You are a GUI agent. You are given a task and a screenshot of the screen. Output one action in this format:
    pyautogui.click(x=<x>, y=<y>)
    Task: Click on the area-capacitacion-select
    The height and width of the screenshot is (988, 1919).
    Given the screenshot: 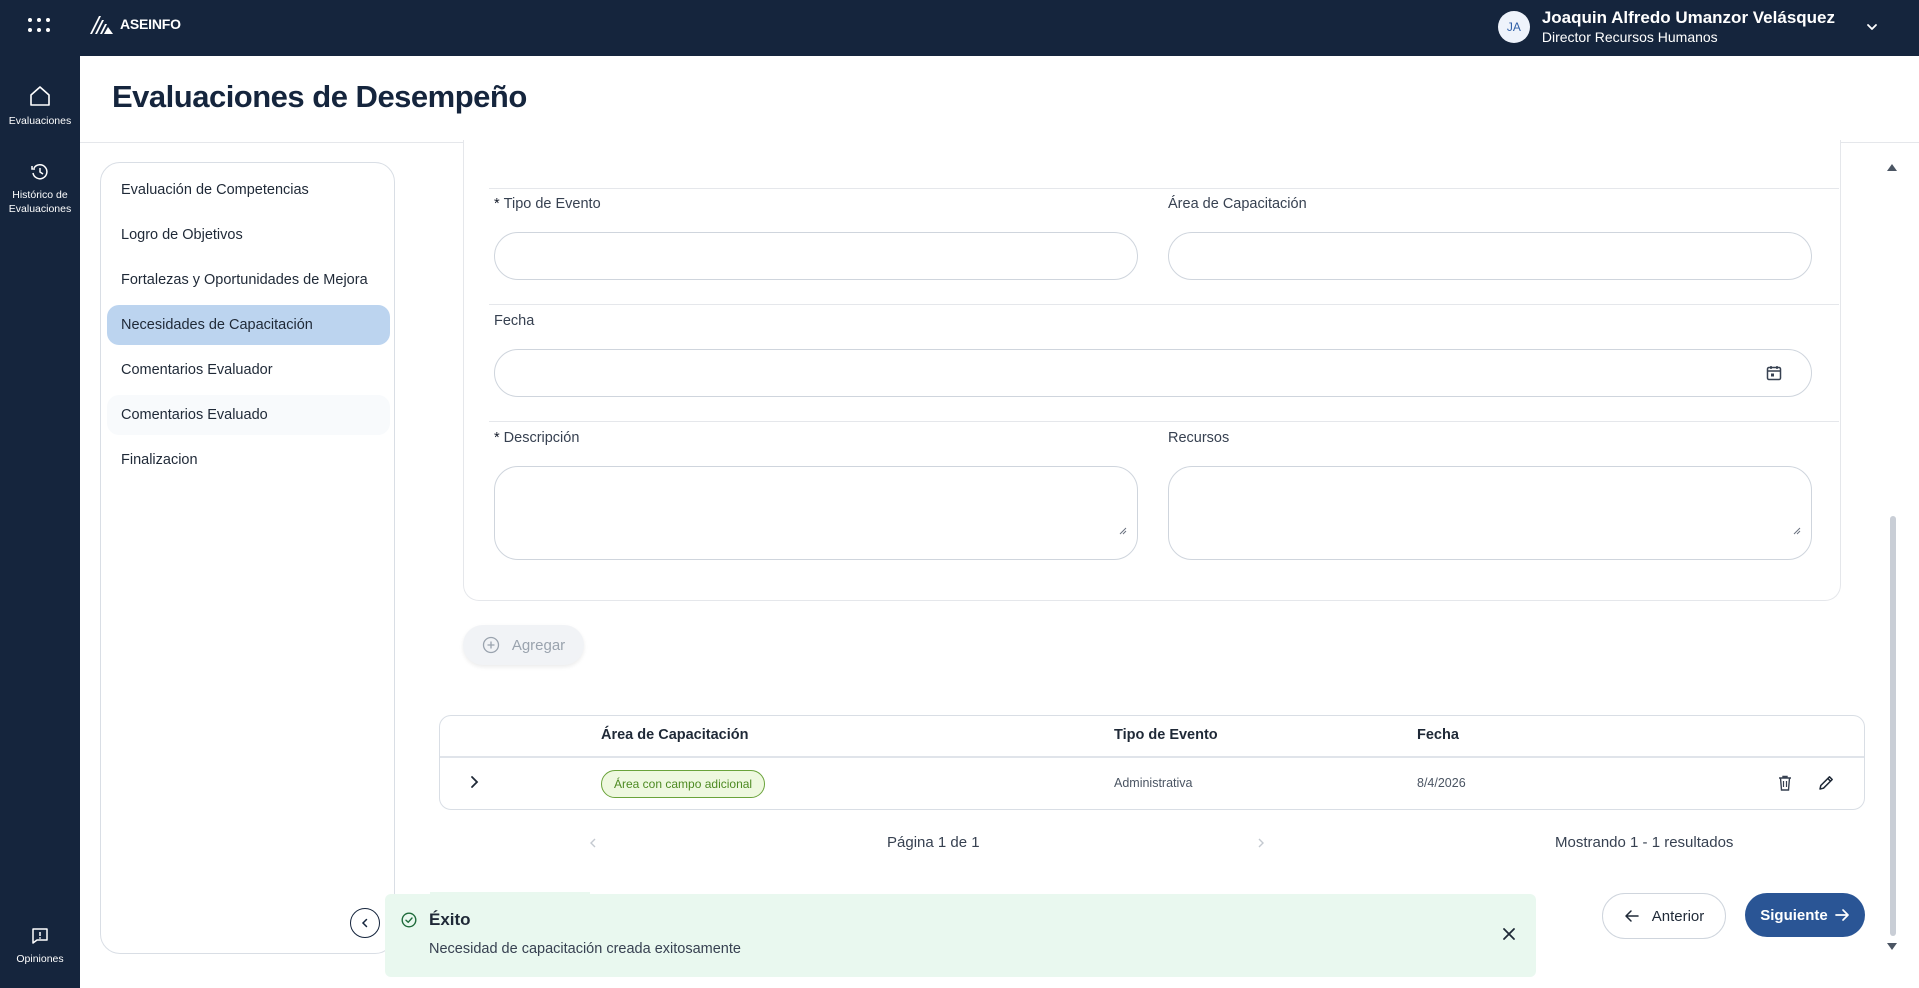 What is the action you would take?
    pyautogui.click(x=1490, y=256)
    